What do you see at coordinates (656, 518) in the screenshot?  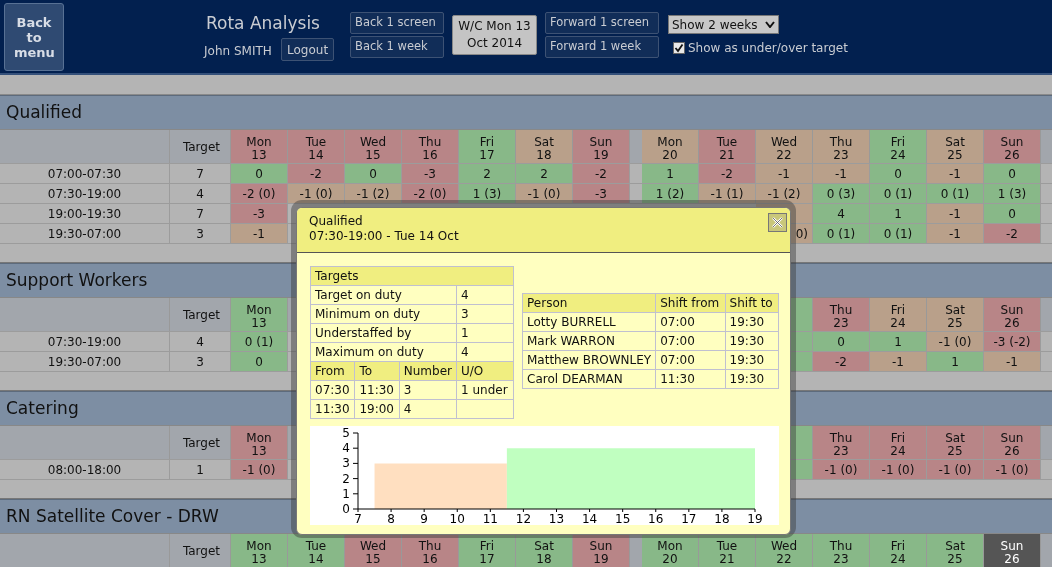 I see `x-tick-label: 16` at bounding box center [656, 518].